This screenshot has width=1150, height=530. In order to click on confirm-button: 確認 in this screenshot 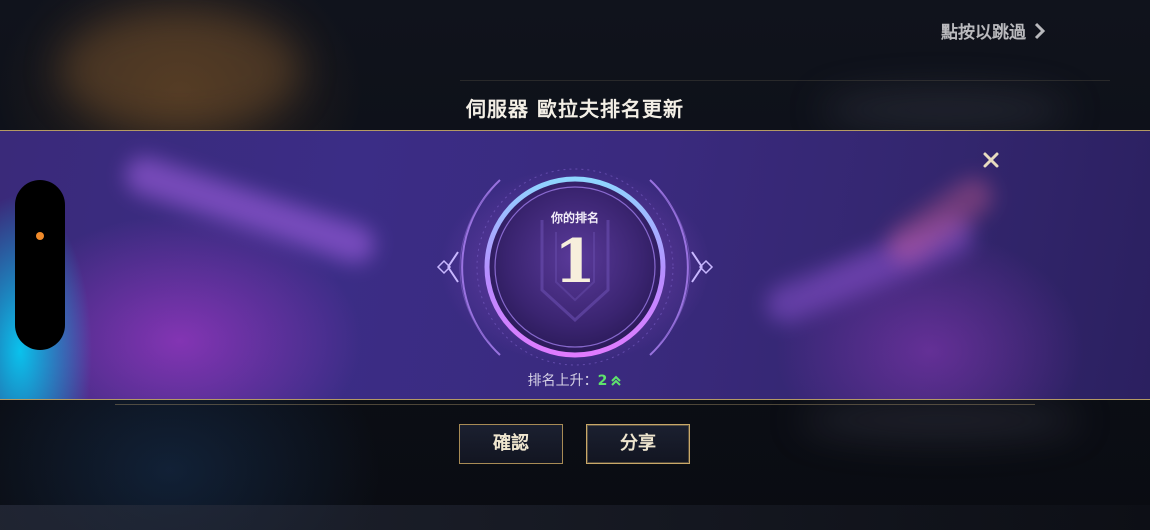, I will do `click(511, 444)`.